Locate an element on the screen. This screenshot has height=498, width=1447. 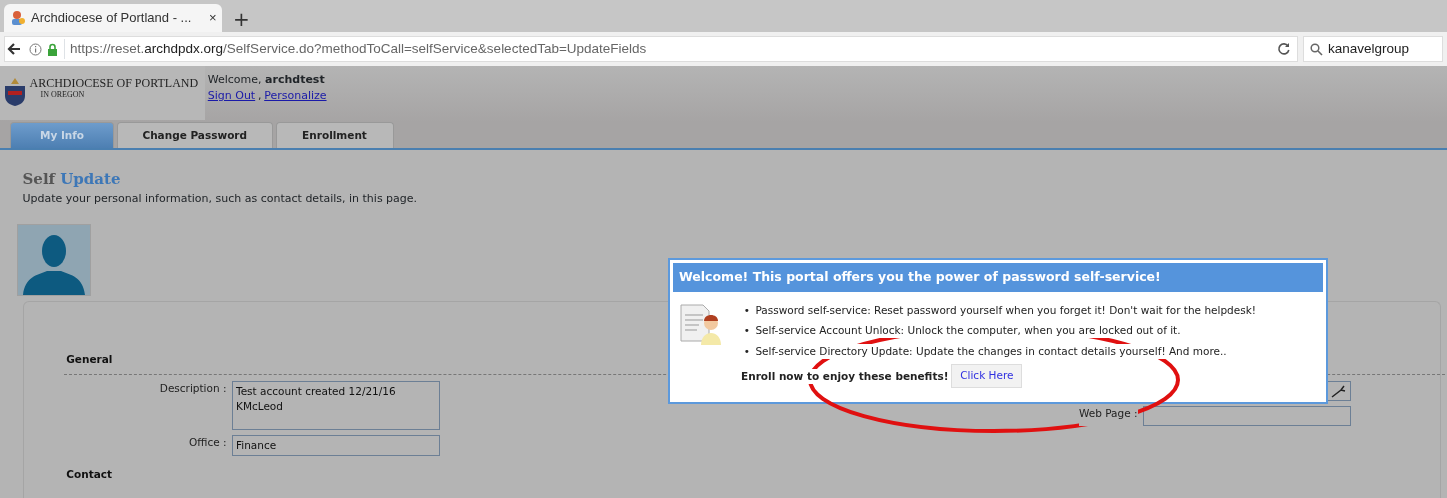
logo-subtitle: IN OREGON is located at coordinates (62, 95).